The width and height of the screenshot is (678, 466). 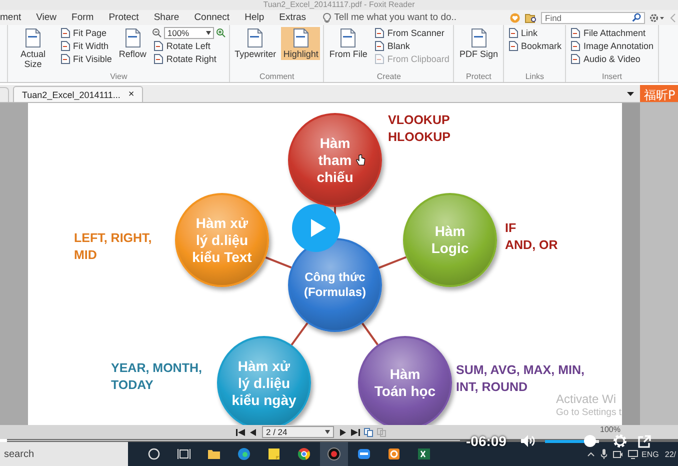 What do you see at coordinates (534, 46) in the screenshot?
I see `ribbon-button: Bookmark` at bounding box center [534, 46].